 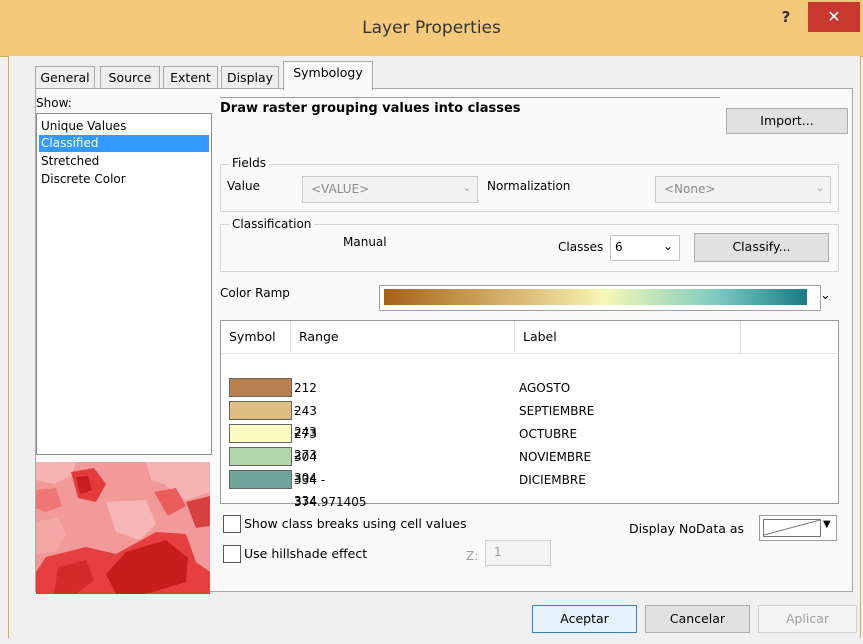 I want to click on class-label: NOVIEMBRE, so click(x=555, y=457).